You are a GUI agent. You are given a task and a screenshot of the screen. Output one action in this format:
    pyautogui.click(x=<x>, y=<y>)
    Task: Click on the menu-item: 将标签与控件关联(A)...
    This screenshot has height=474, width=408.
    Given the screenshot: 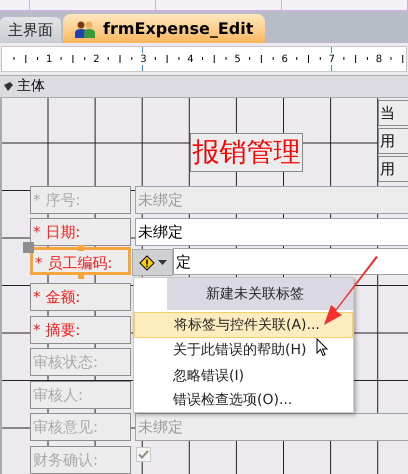 What is the action you would take?
    pyautogui.click(x=243, y=325)
    